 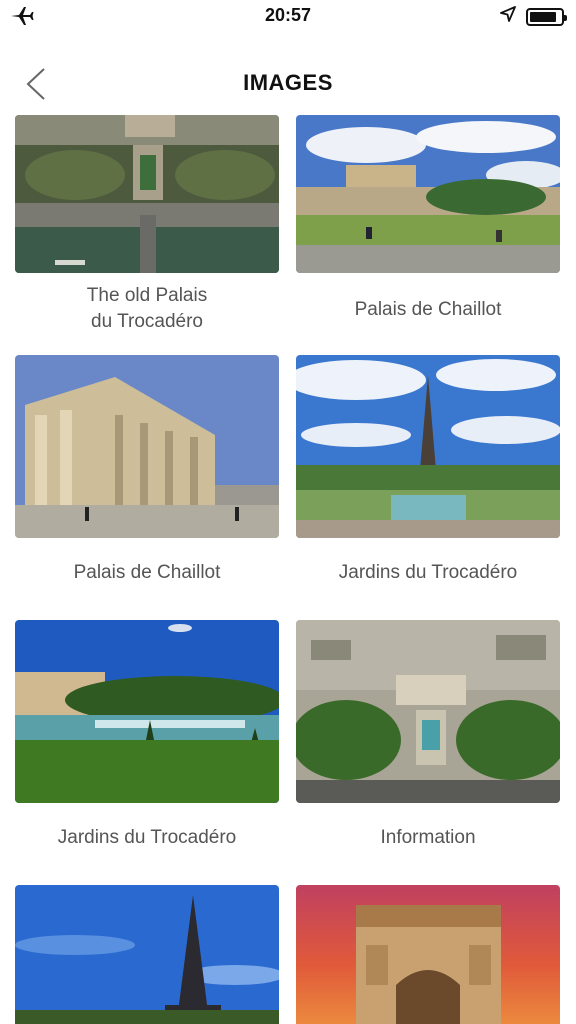 I want to click on gallery-caption: The old Palais du Trocadéro, so click(x=147, y=308).